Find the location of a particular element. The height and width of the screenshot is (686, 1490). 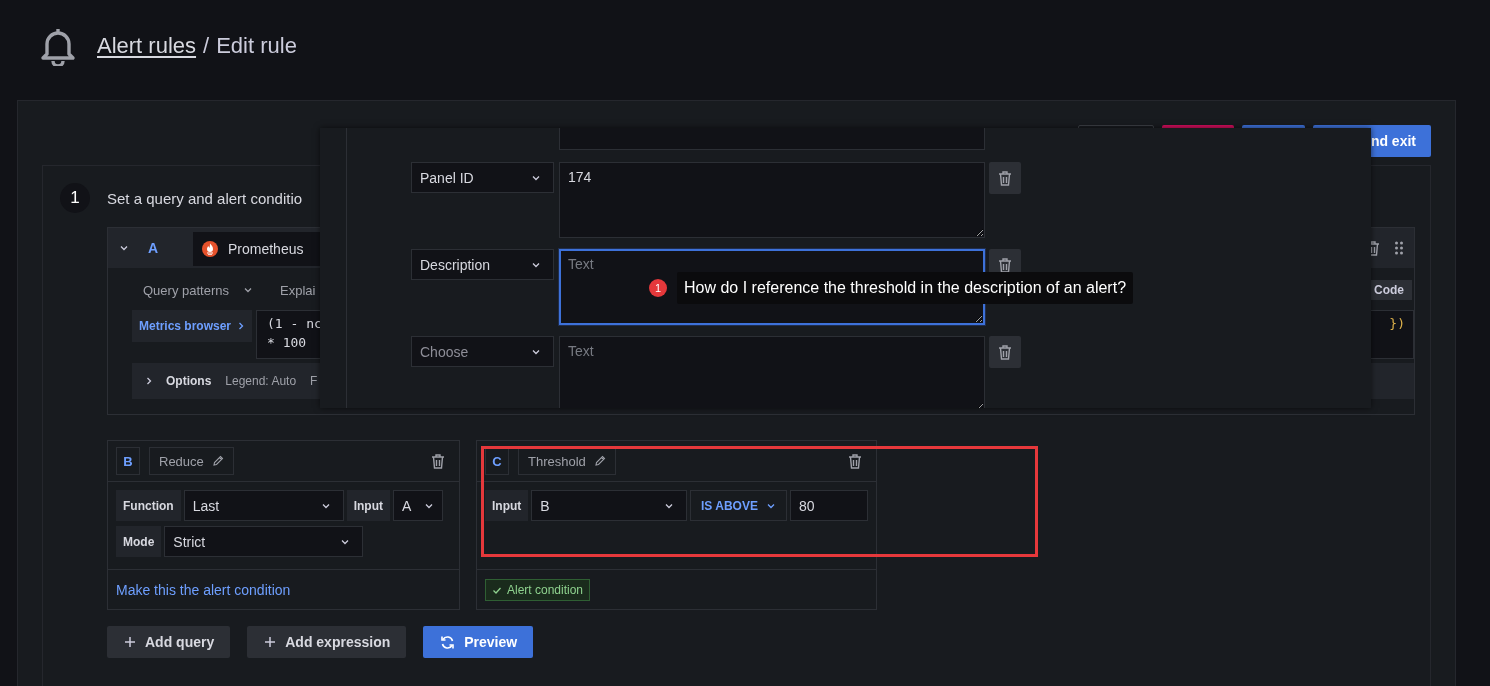

query-patterns-dropdown: Query patterns is located at coordinates (192, 290).